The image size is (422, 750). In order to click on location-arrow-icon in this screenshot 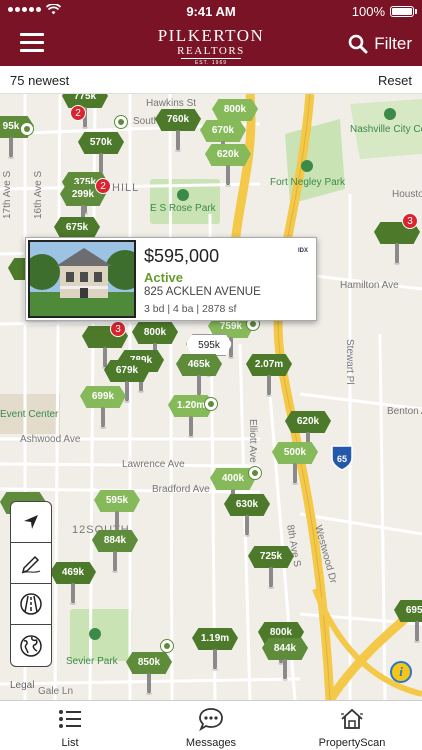, I will do `click(31, 522)`.